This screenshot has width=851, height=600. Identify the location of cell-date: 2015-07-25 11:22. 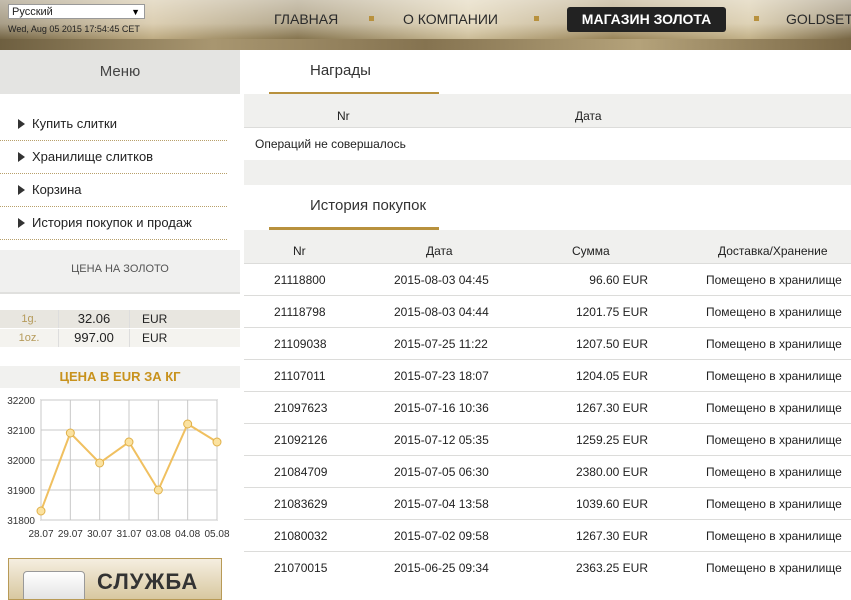
(441, 344).